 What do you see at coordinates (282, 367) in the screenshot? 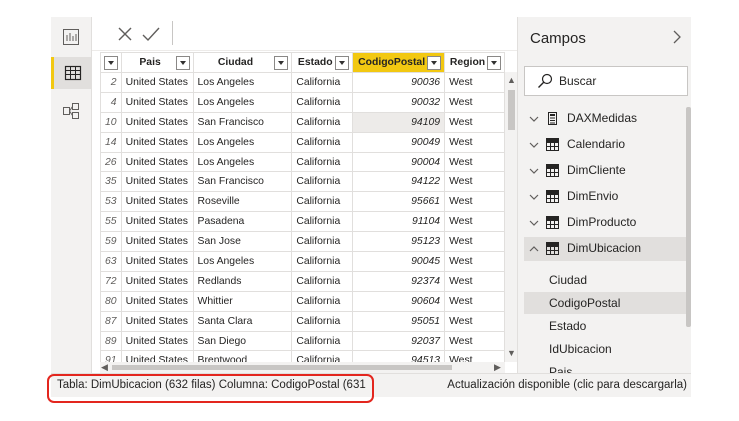
I see `horizontal-scroll-thumb` at bounding box center [282, 367].